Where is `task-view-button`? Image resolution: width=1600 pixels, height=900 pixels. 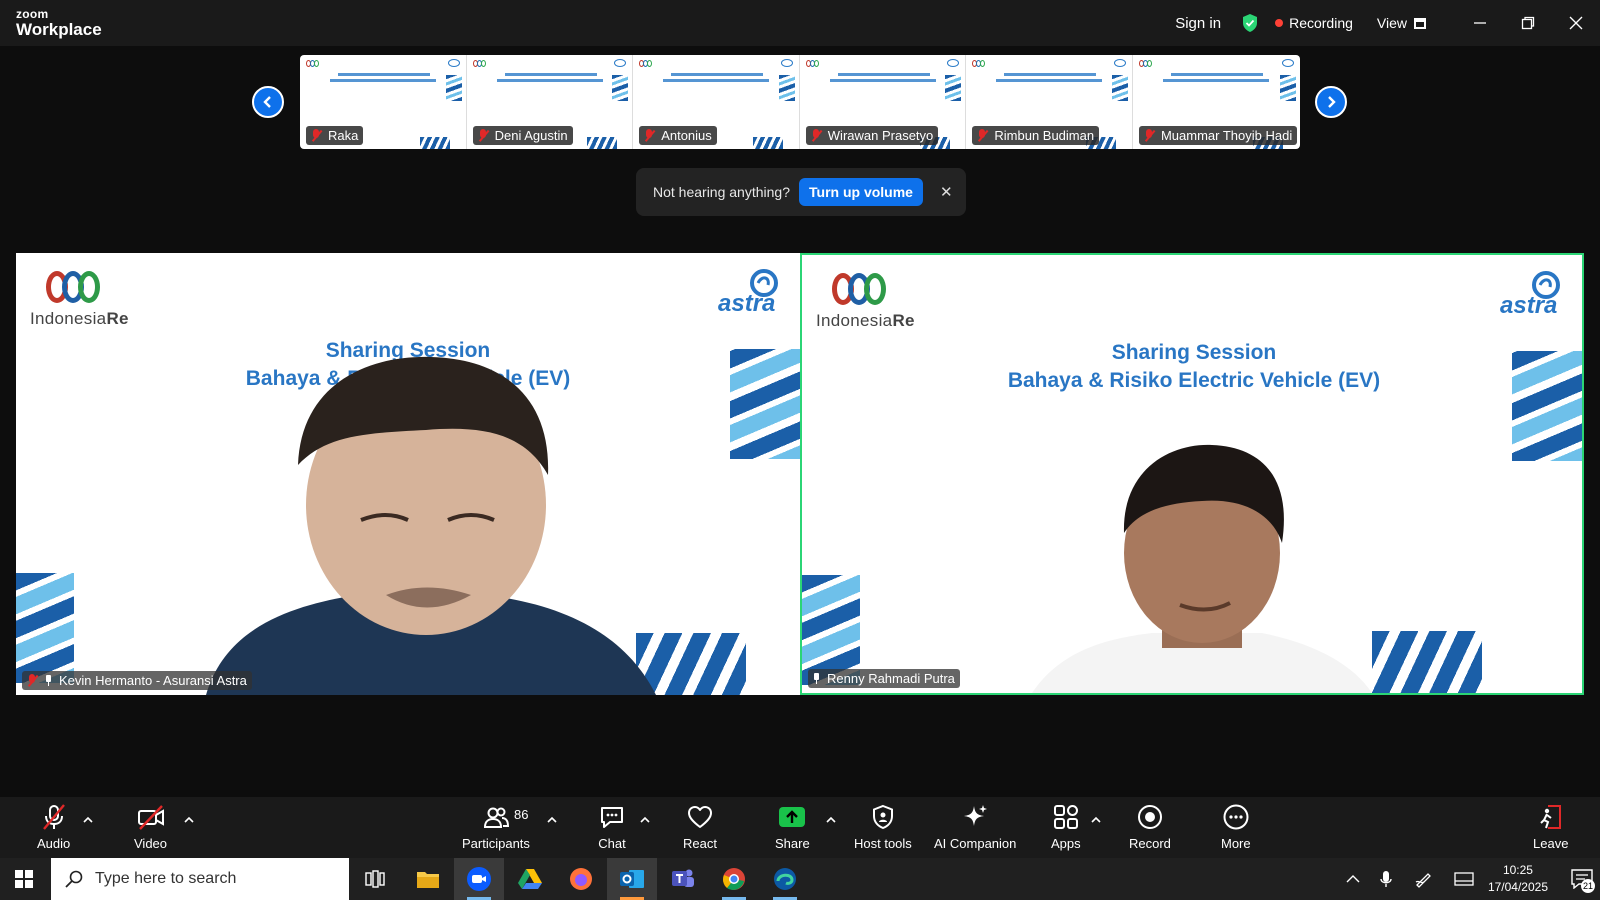
task-view-button is located at coordinates (375, 879).